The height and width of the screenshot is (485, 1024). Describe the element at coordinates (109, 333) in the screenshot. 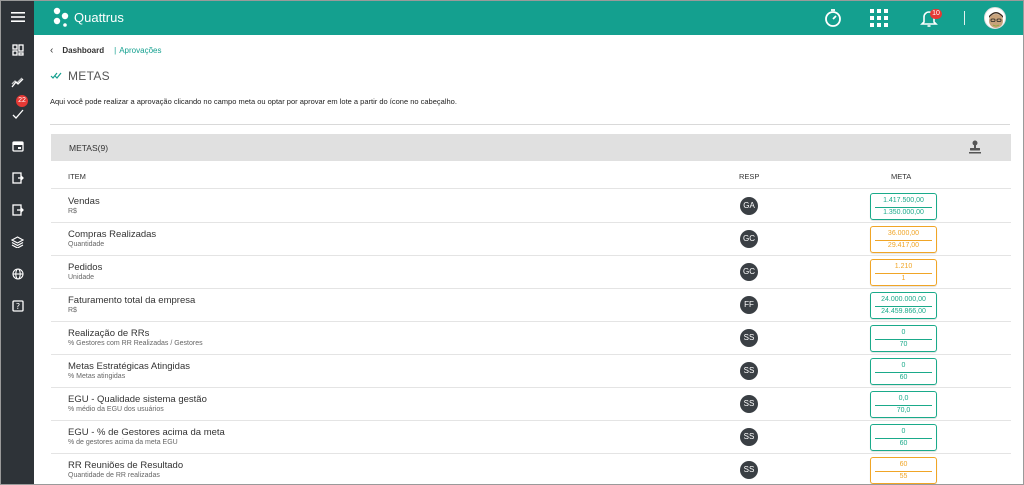

I see `row-item-name: Realização de RRs` at that location.